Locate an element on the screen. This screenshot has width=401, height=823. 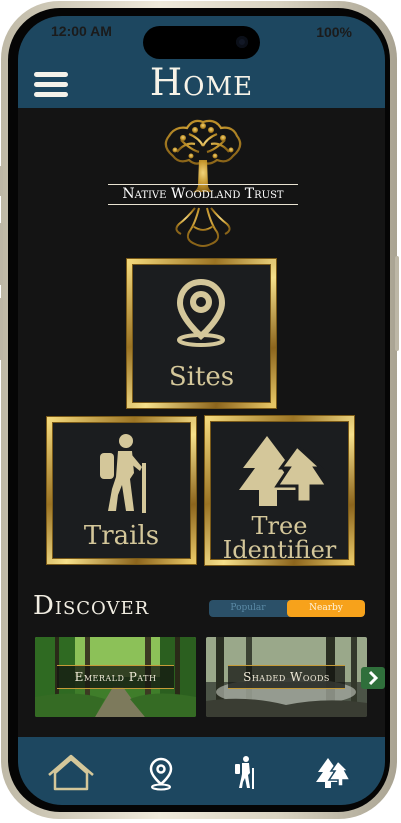
sites-label: Sites is located at coordinates (201, 377).